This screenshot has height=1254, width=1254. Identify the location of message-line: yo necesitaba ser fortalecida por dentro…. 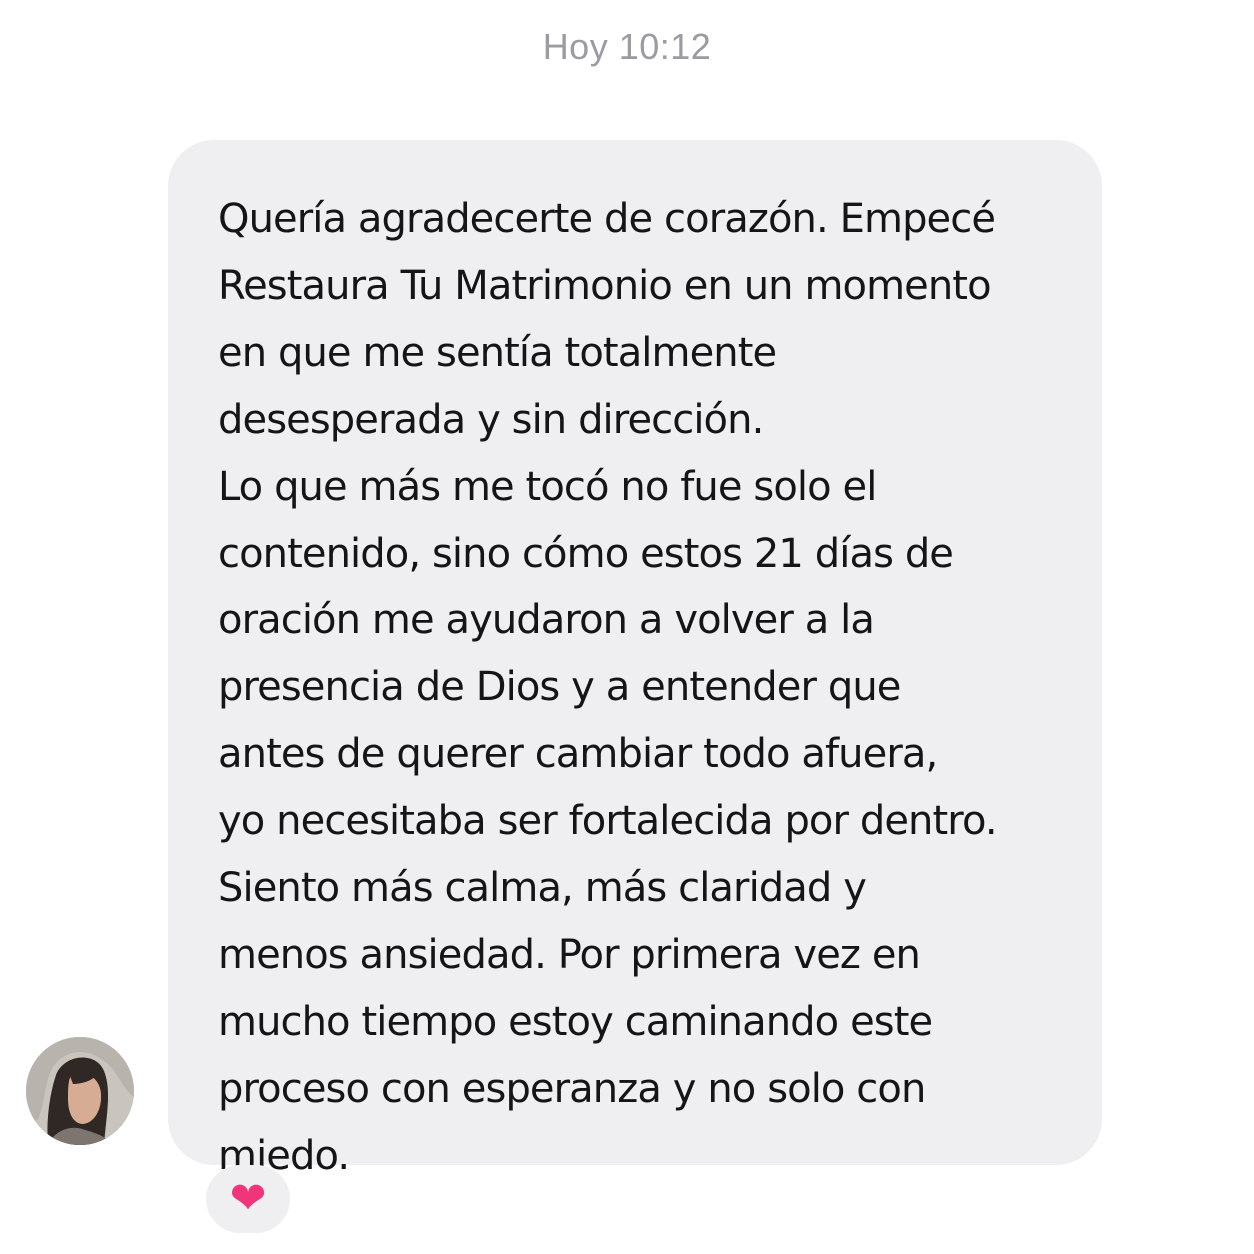
(608, 821).